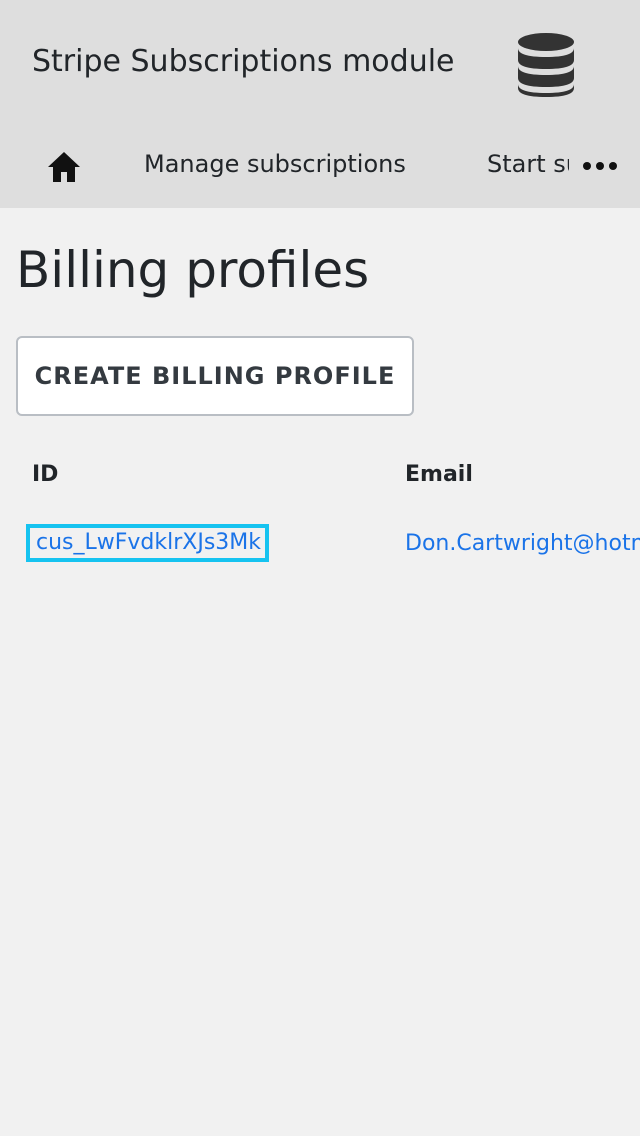 The width and height of the screenshot is (640, 1136). What do you see at coordinates (439, 474) in the screenshot?
I see `column-header-email: Email` at bounding box center [439, 474].